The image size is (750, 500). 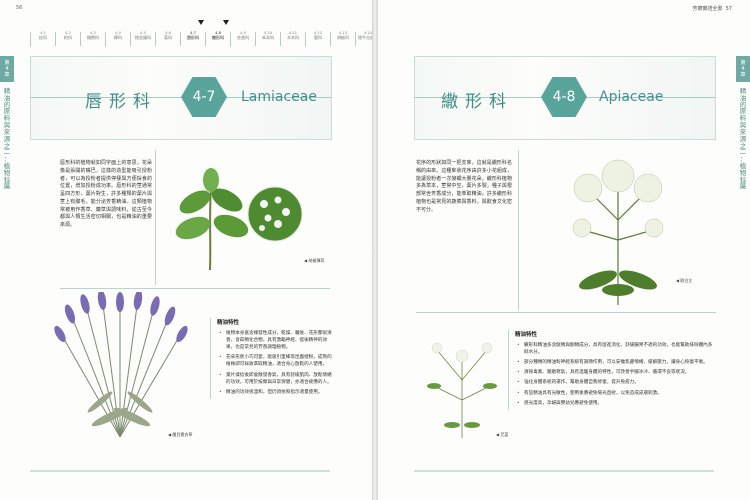 I want to click on chapter-tab: 4-1 松科, so click(x=42, y=38).